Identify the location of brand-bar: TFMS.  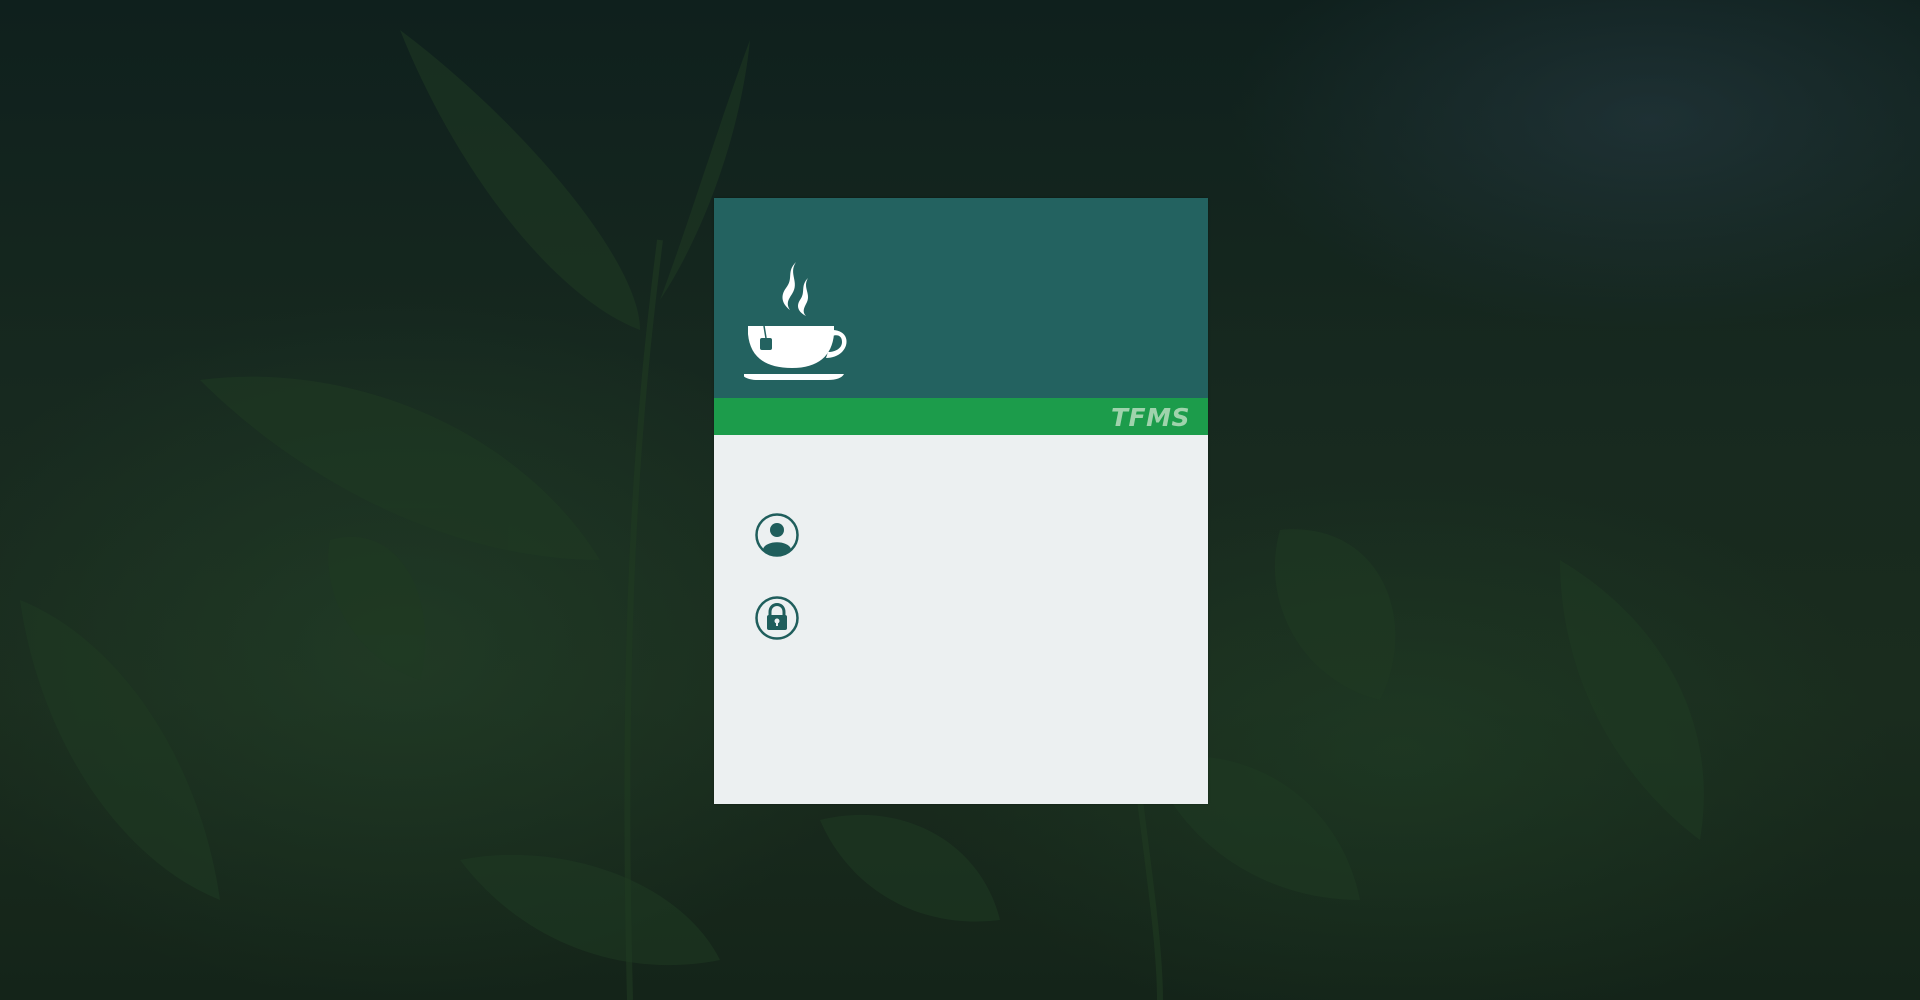
(961, 416).